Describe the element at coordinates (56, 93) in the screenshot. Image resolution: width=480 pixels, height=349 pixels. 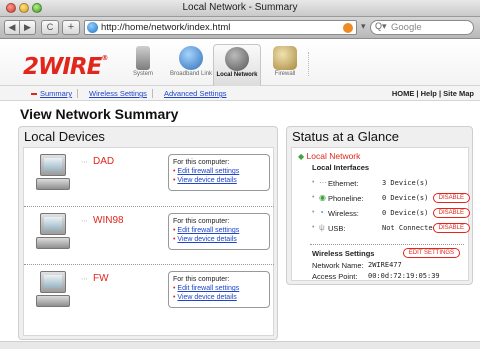
I see `subnav-summary: Summary` at that location.